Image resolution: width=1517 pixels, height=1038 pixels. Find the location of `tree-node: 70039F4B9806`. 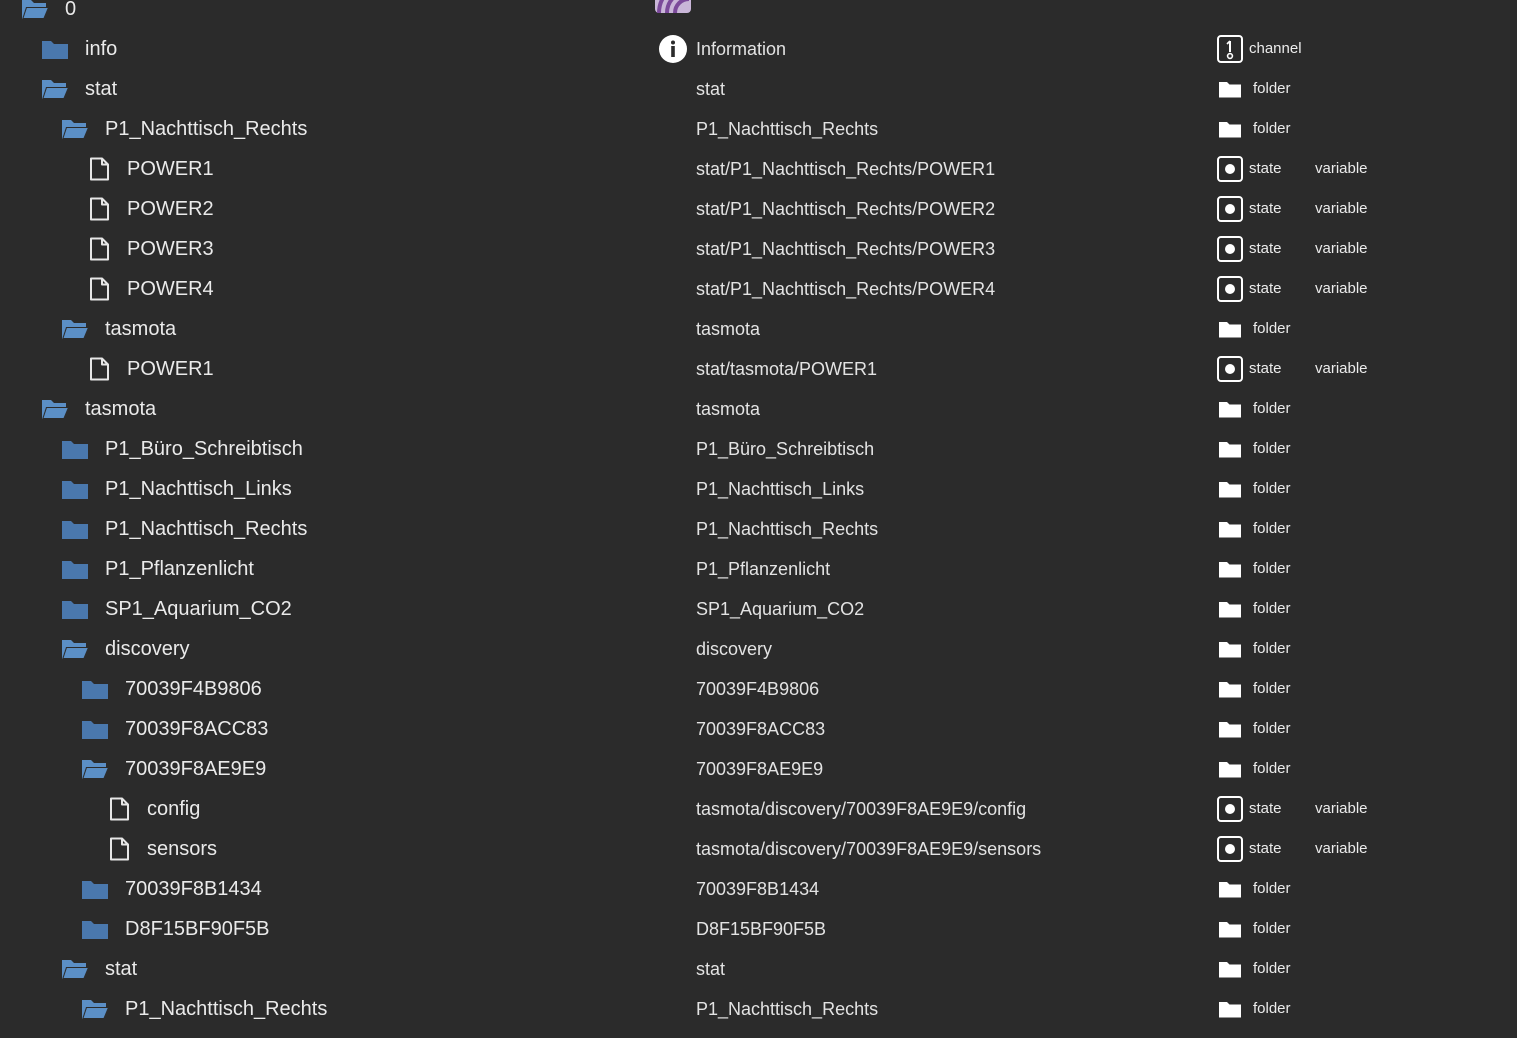

tree-node: 70039F4B9806 is located at coordinates (171, 689).